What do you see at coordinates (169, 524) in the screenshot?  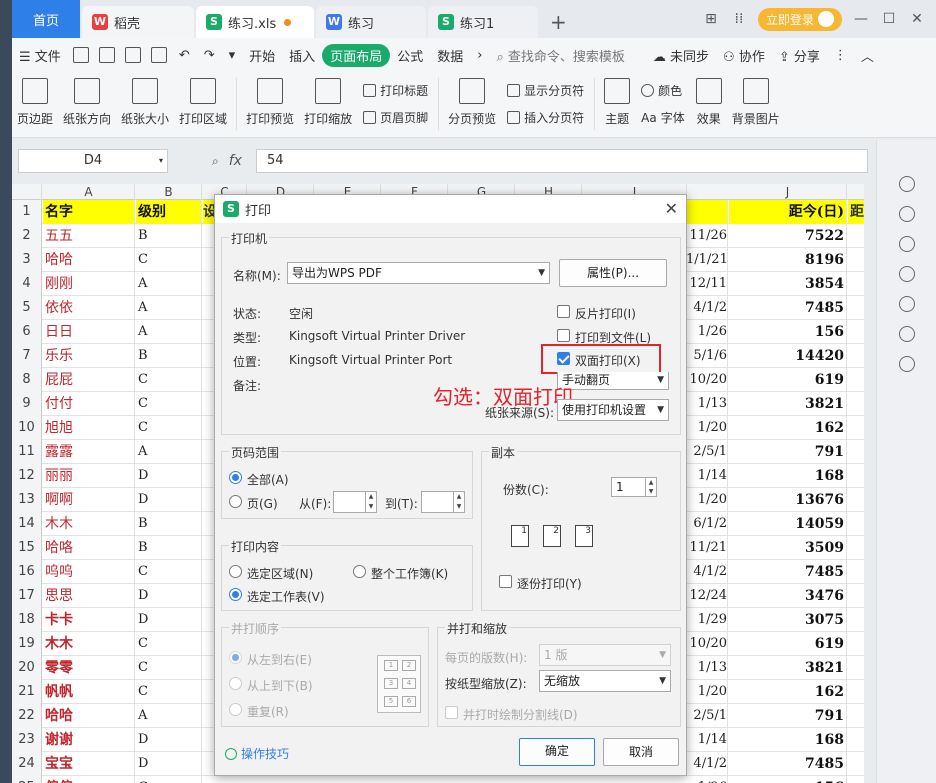 I see `cell: B` at bounding box center [169, 524].